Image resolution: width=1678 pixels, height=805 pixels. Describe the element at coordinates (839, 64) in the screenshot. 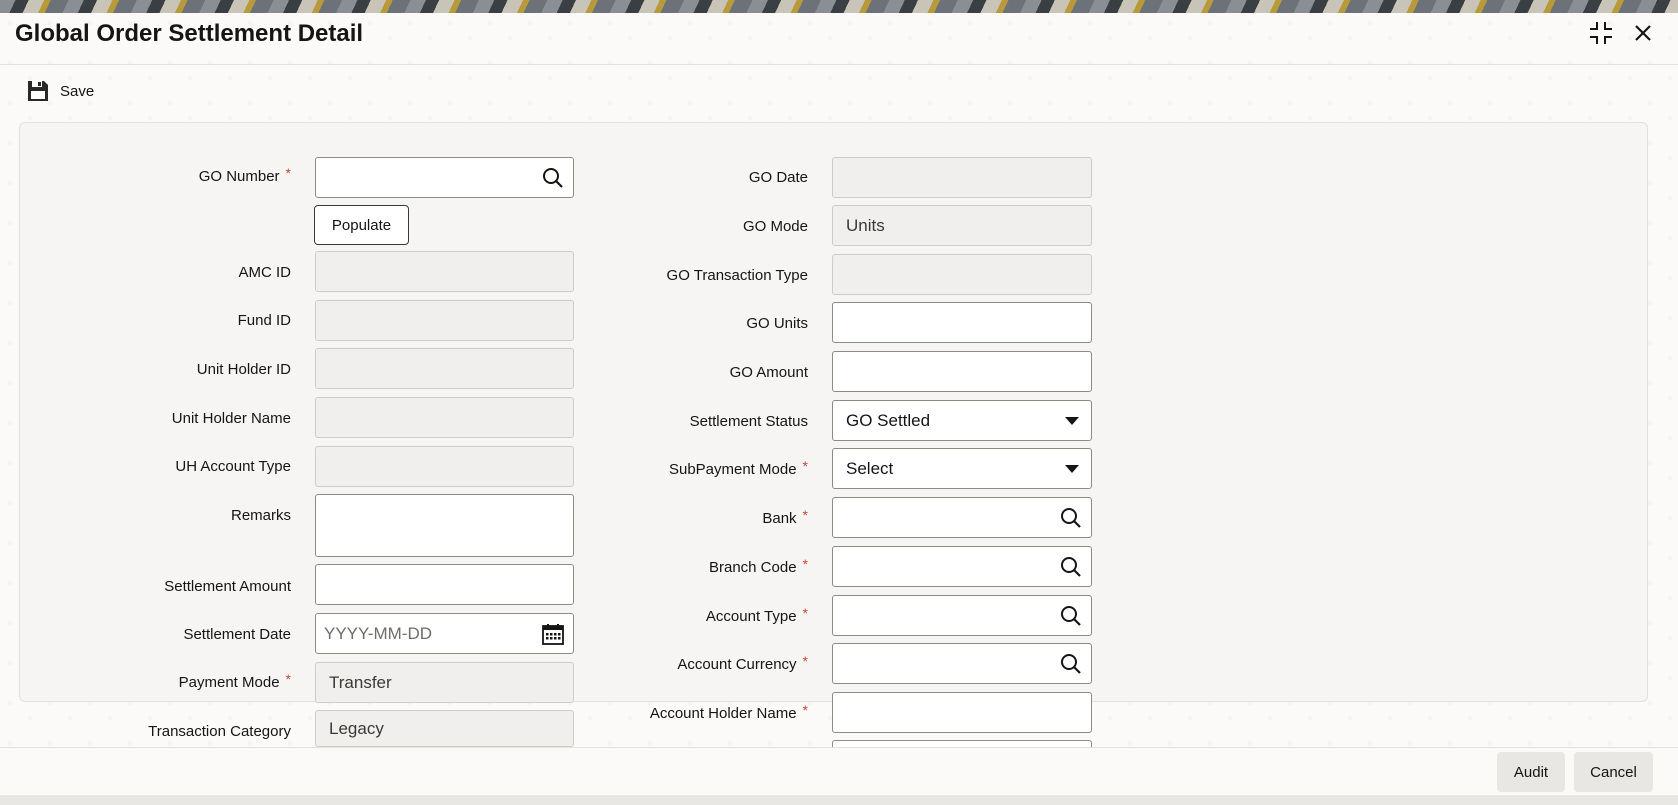

I see `header-divider` at that location.